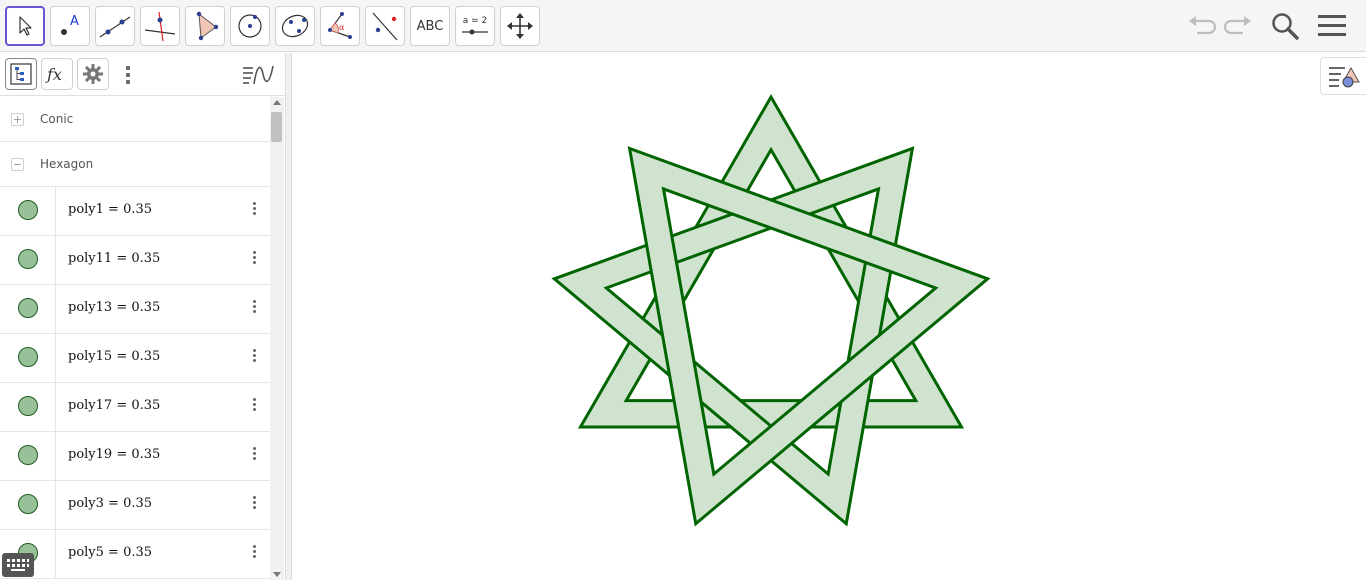 The image size is (1366, 580). I want to click on group-label: Hexagon, so click(67, 164).